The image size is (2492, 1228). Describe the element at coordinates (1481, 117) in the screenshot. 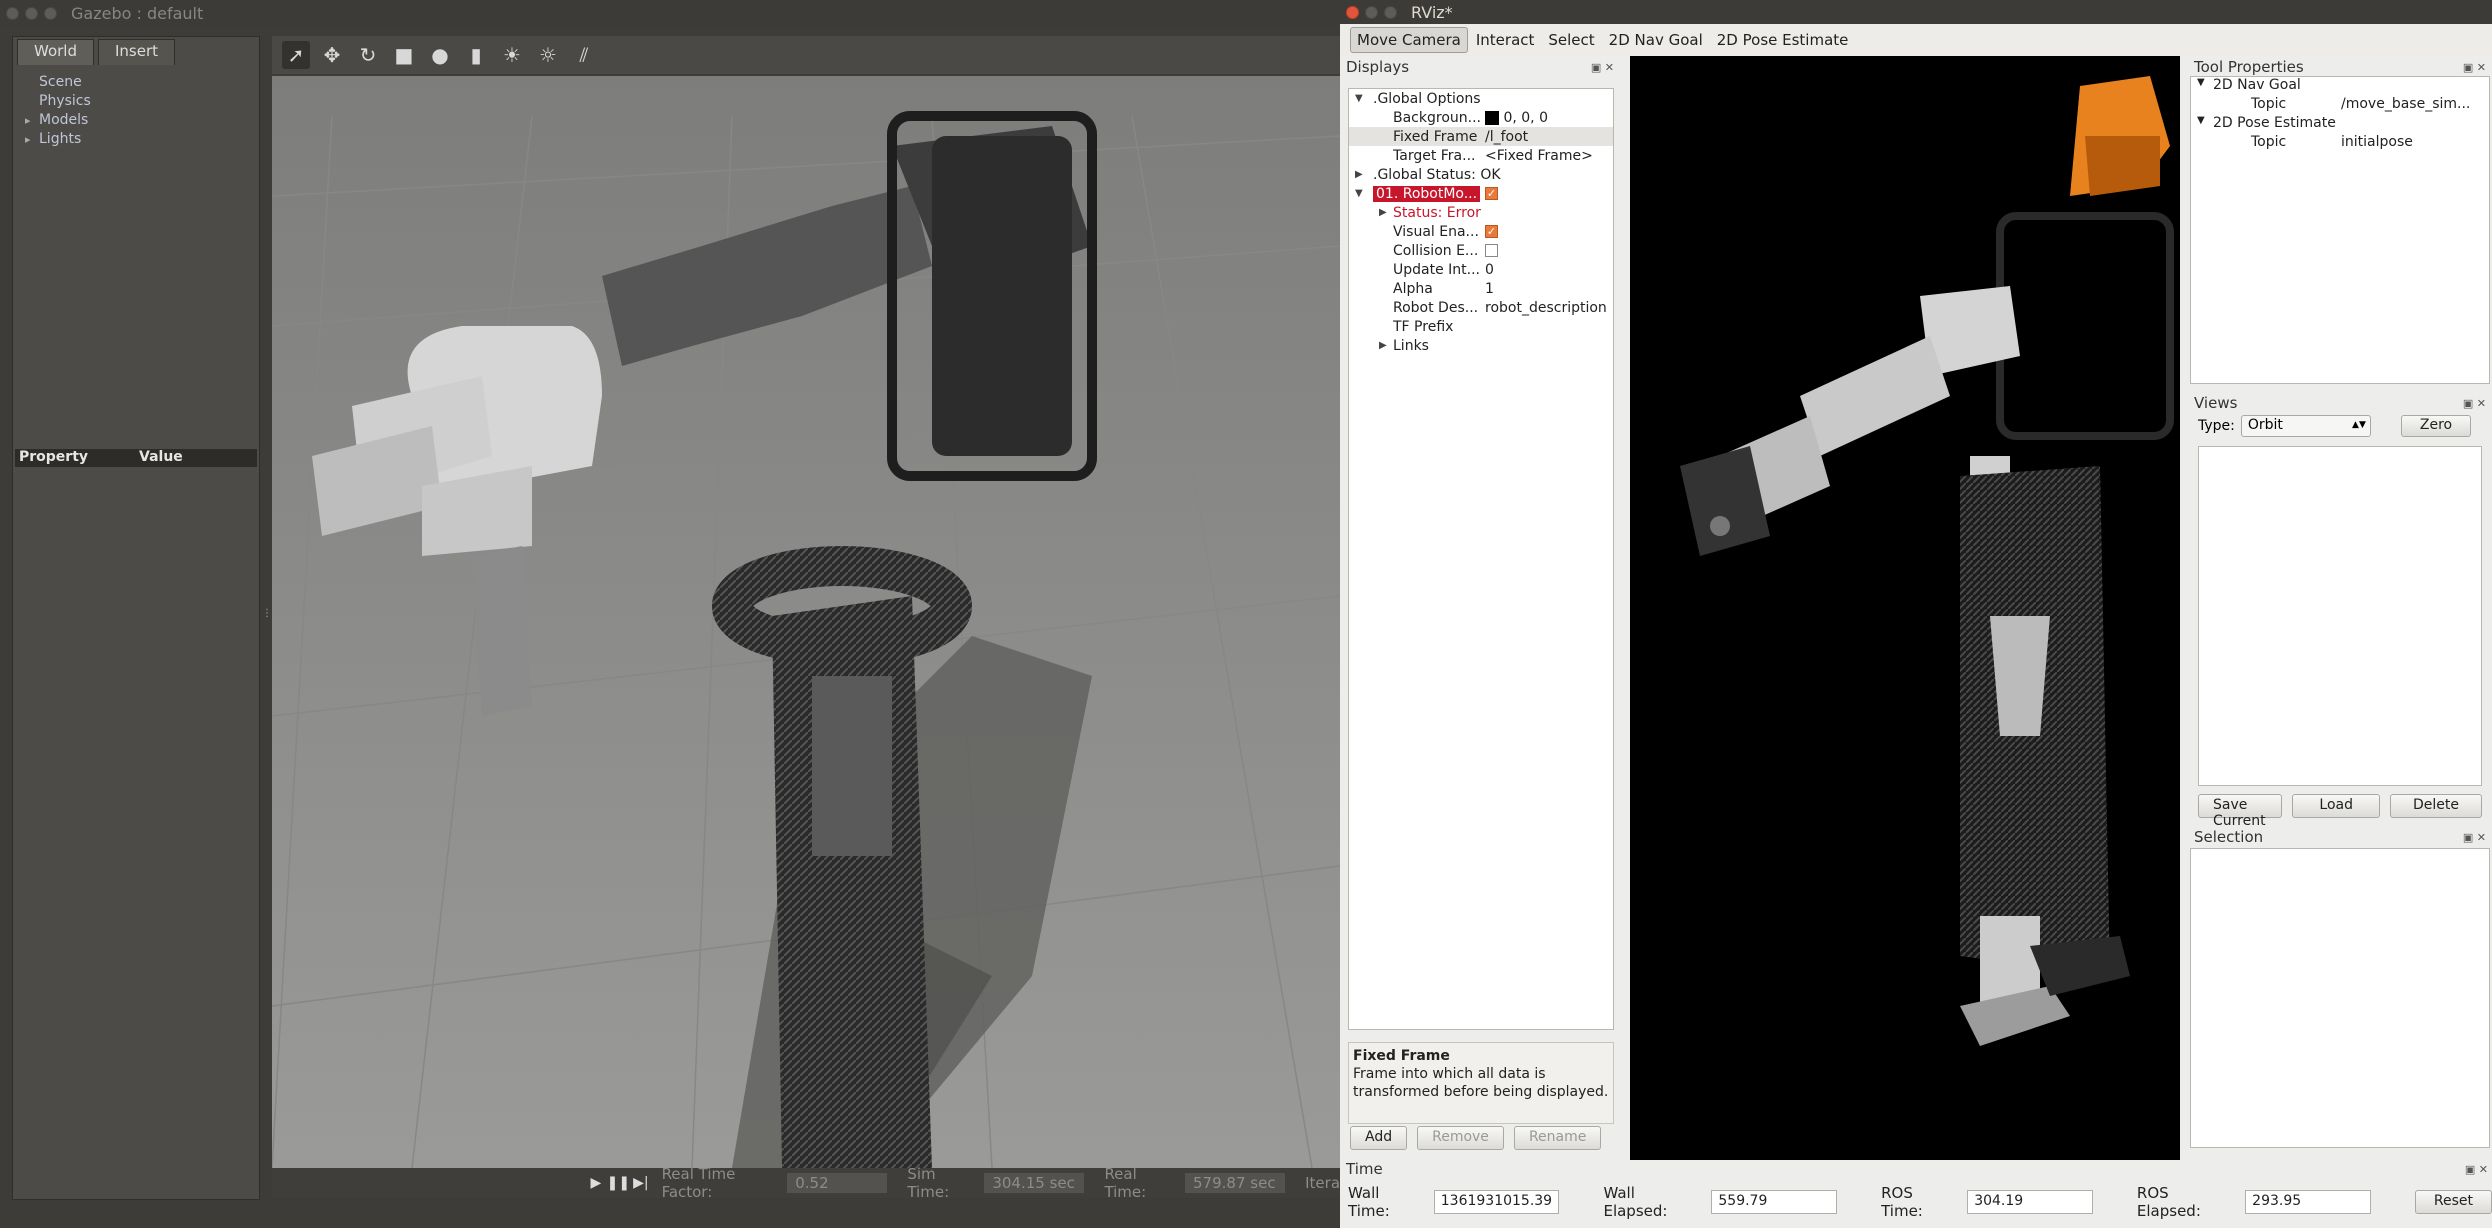

I see `background-row: Backgroun... 0, 0, 0` at that location.